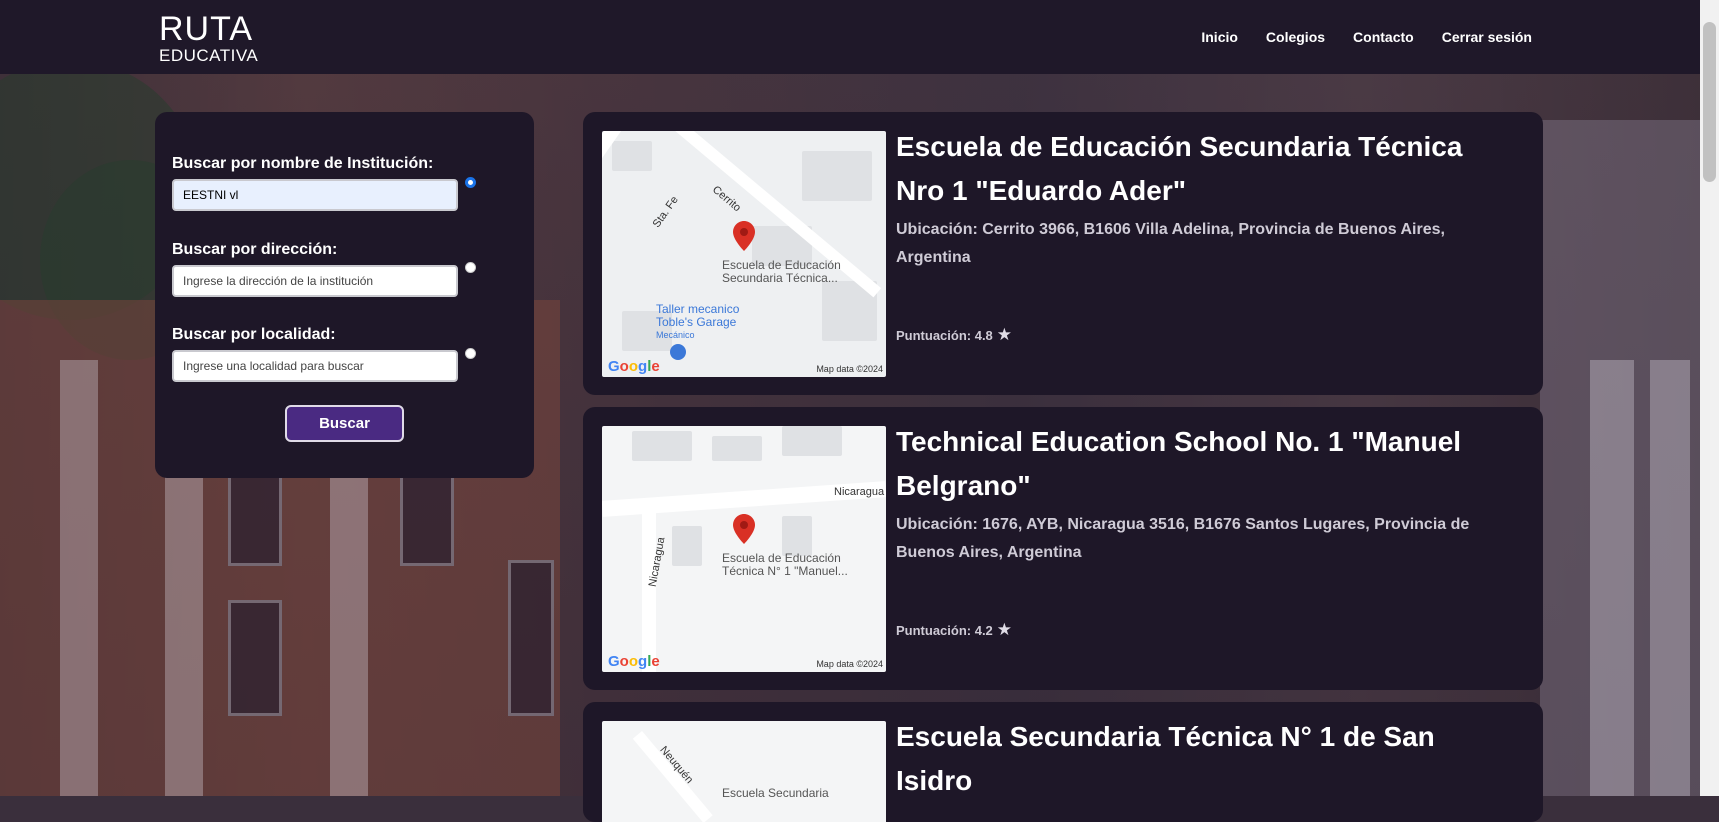 This screenshot has height=822, width=1719. What do you see at coordinates (344, 423) in the screenshot?
I see `search-button: Buscar` at bounding box center [344, 423].